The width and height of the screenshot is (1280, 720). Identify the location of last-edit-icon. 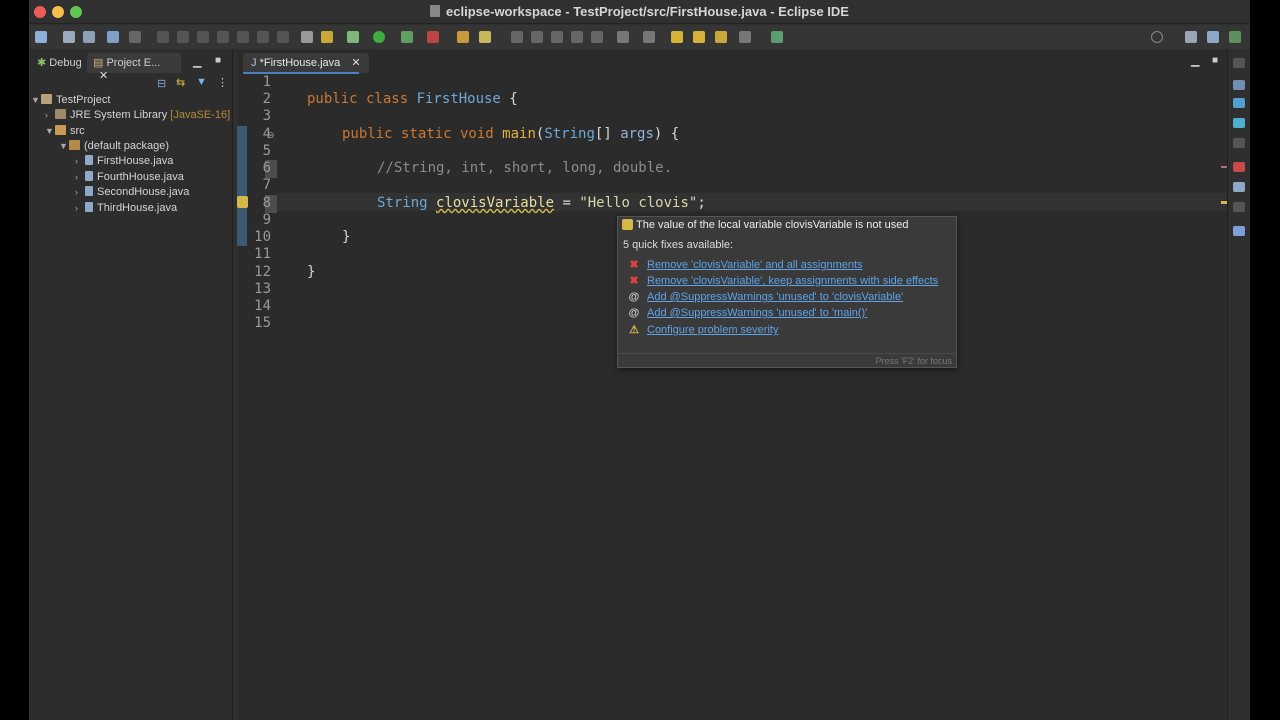
(677, 37).